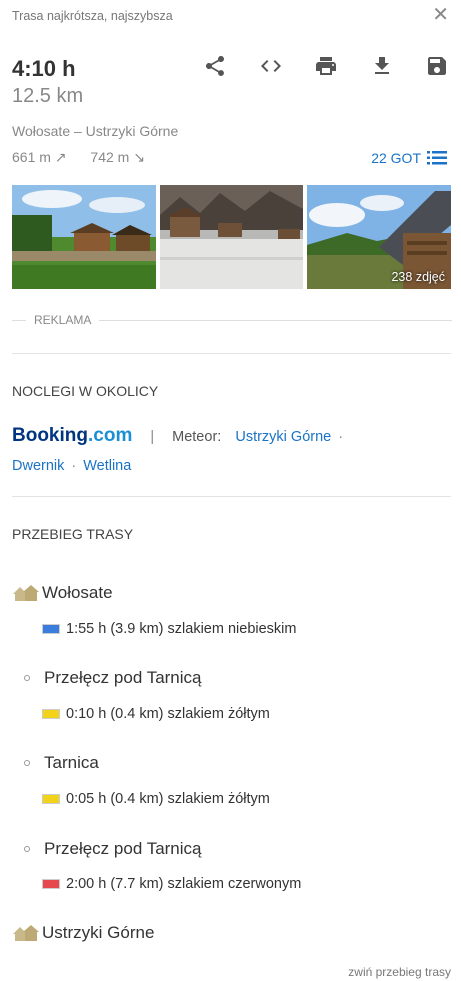  What do you see at coordinates (51, 629) in the screenshot?
I see `trail-color-blue` at bounding box center [51, 629].